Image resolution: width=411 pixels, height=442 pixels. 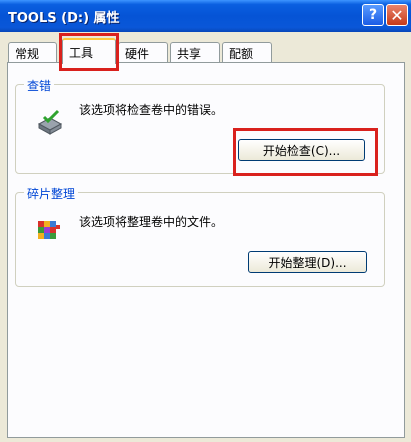 I want to click on tab-label: 硬件, so click(x=137, y=54).